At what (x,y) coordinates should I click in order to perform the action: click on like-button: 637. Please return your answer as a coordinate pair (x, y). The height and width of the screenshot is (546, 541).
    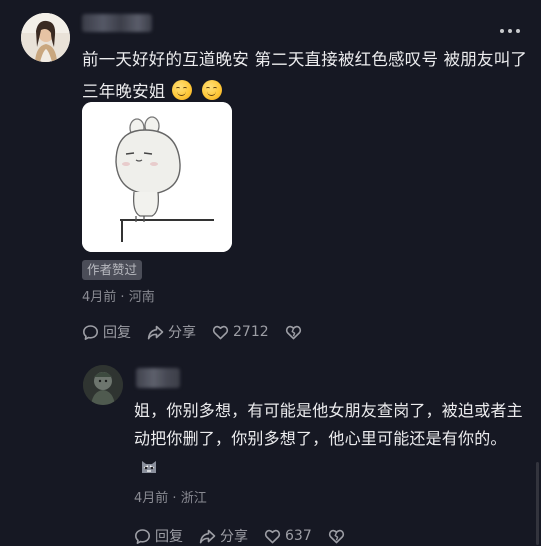
    Looking at the image, I should click on (288, 536).